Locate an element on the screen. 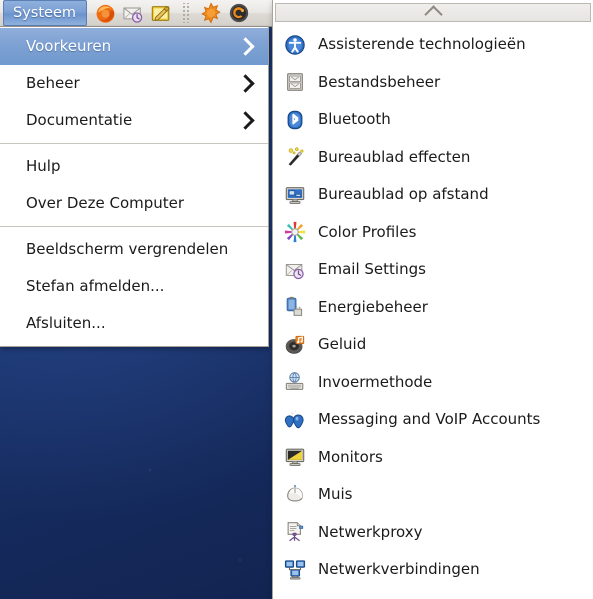 This screenshot has height=599, width=593. menu-item-label: Hulp is located at coordinates (43, 166).